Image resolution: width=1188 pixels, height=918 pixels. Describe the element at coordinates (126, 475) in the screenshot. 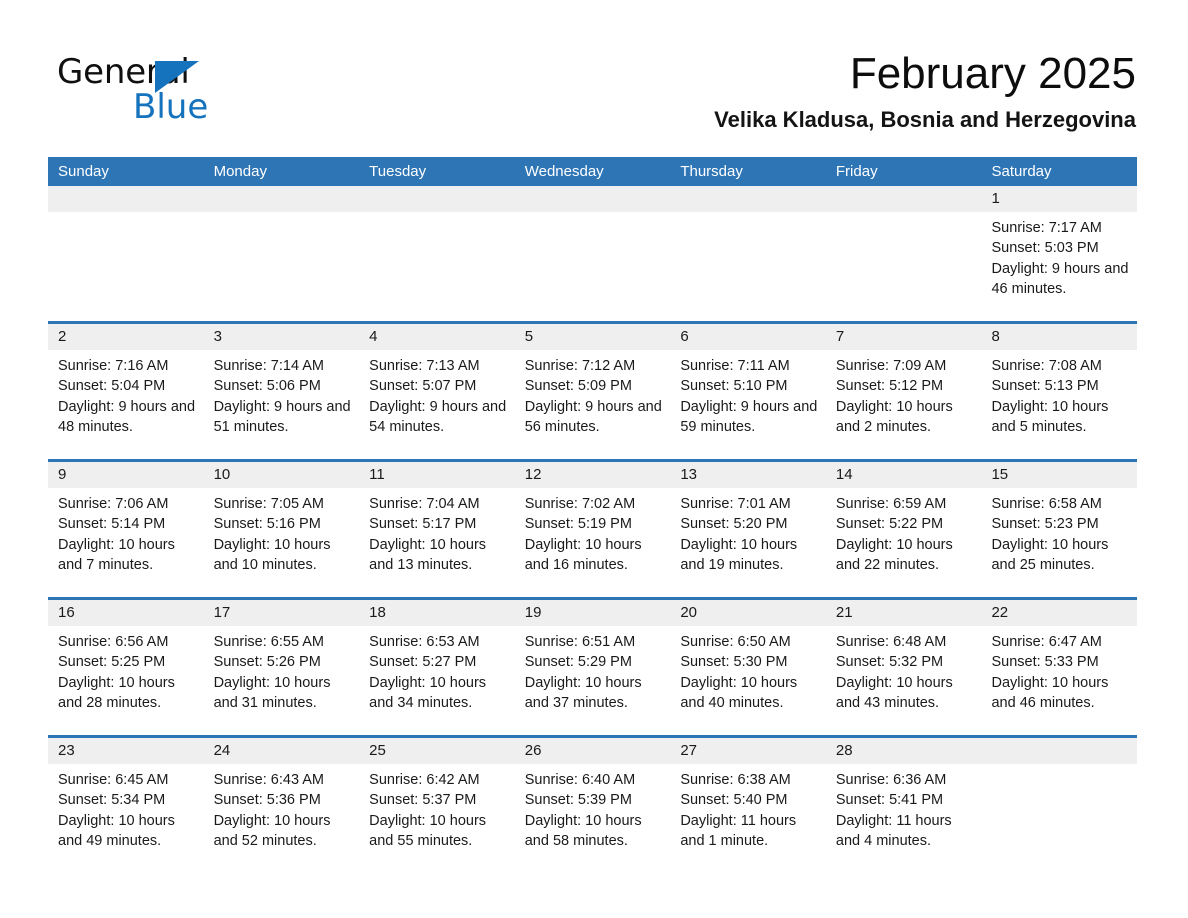

I see `day-number: 9` at that location.